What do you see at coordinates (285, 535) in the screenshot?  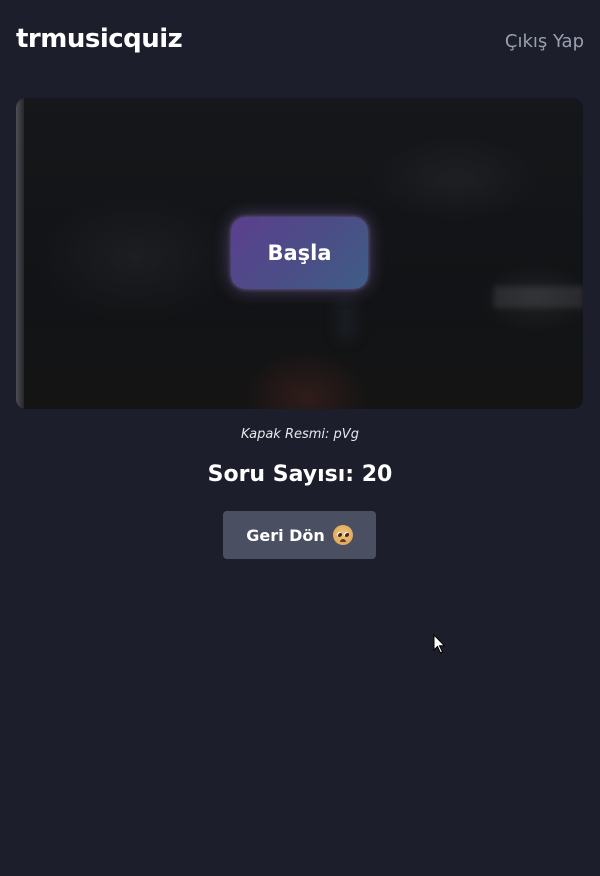 I see `back-button-label: Geri Dön` at bounding box center [285, 535].